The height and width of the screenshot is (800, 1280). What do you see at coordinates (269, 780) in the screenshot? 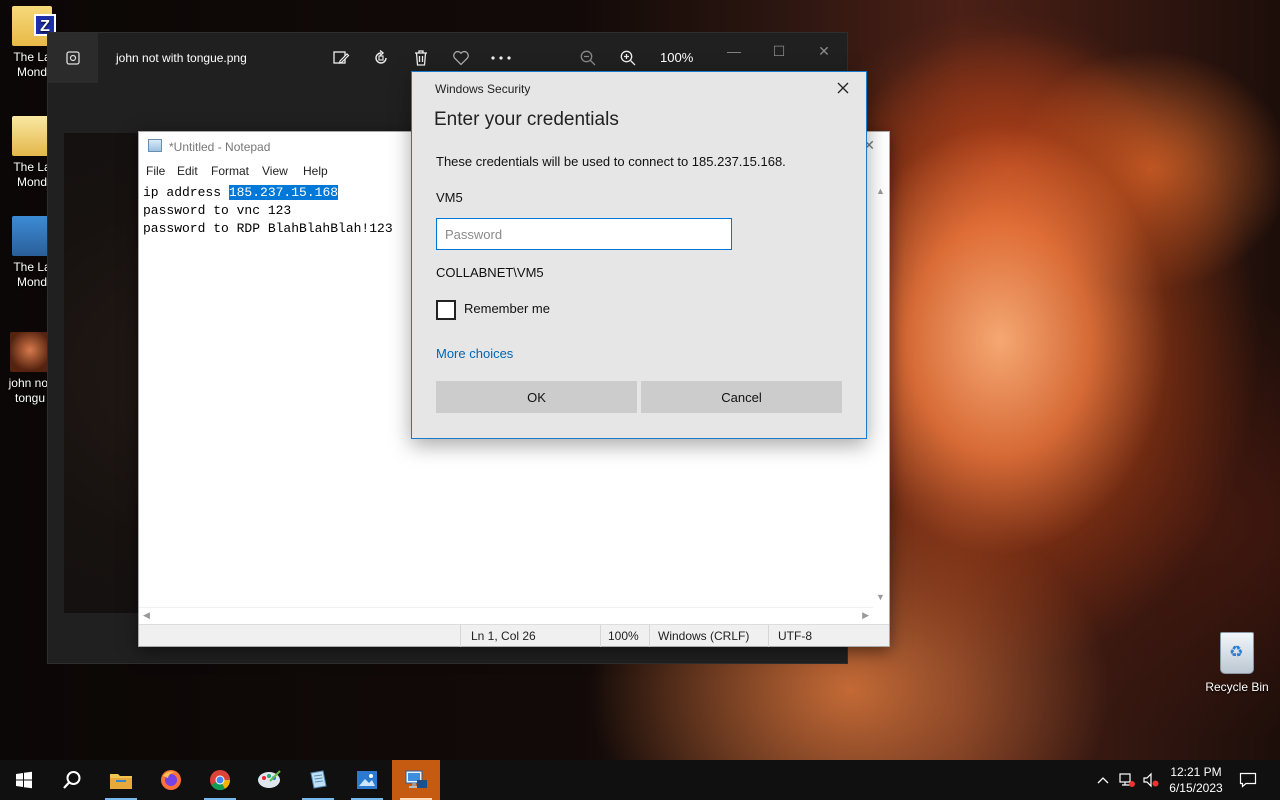
I see `paint-icon` at bounding box center [269, 780].